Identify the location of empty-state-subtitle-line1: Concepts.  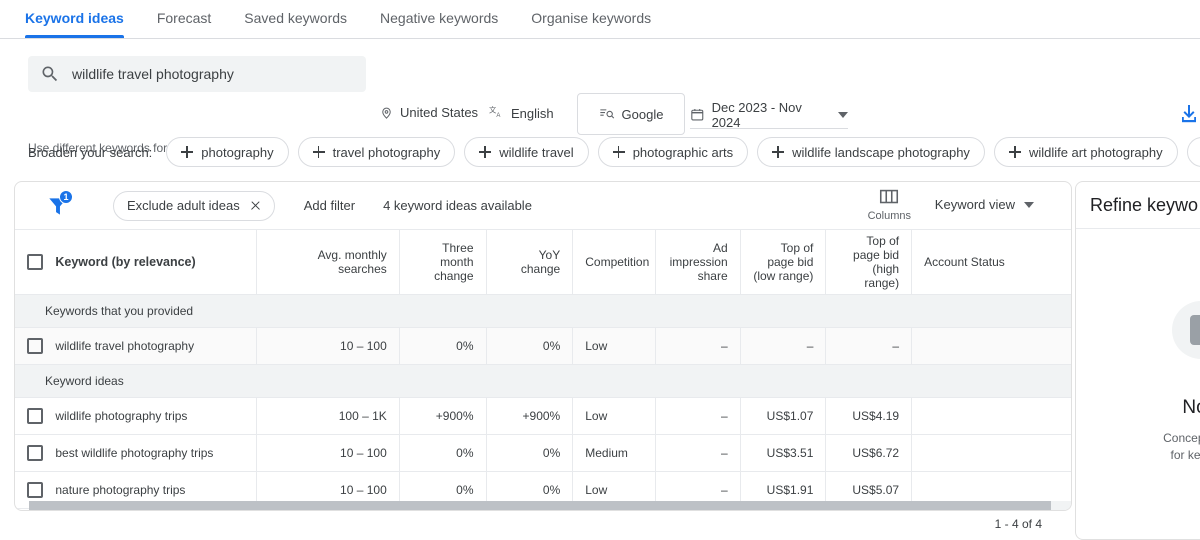
(1181, 438).